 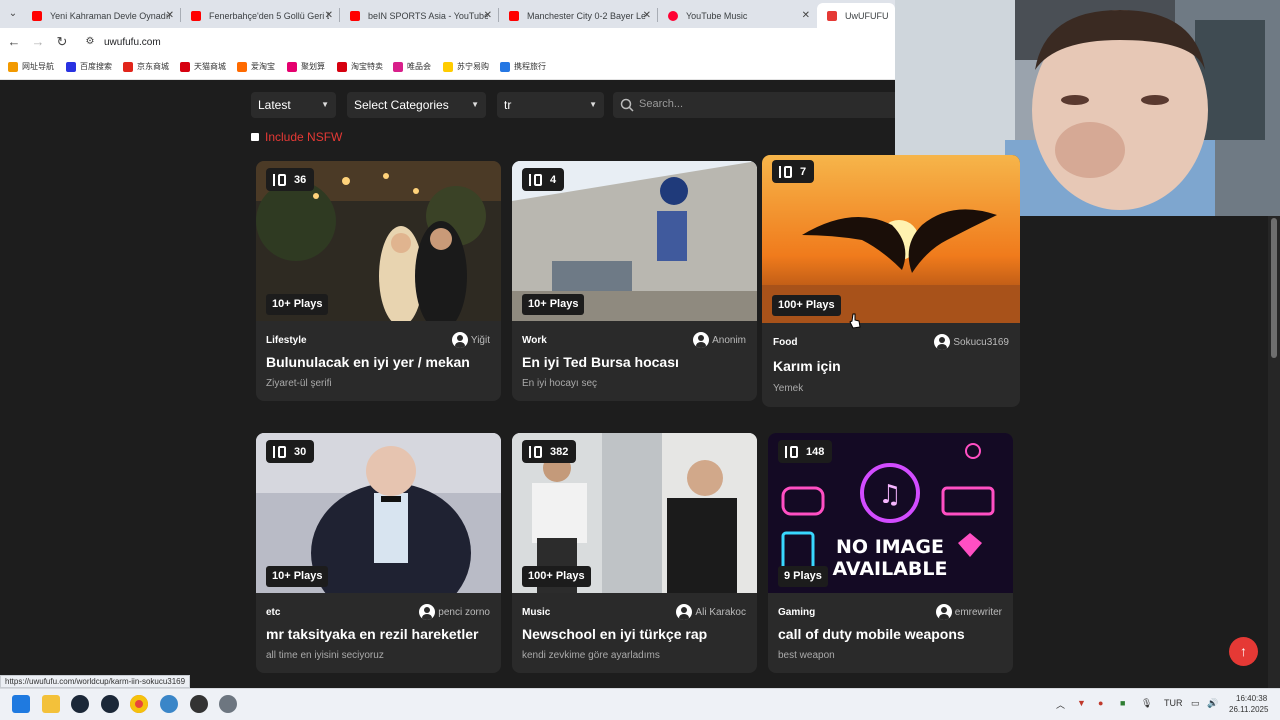 What do you see at coordinates (627, 105) in the screenshot?
I see `search-icon` at bounding box center [627, 105].